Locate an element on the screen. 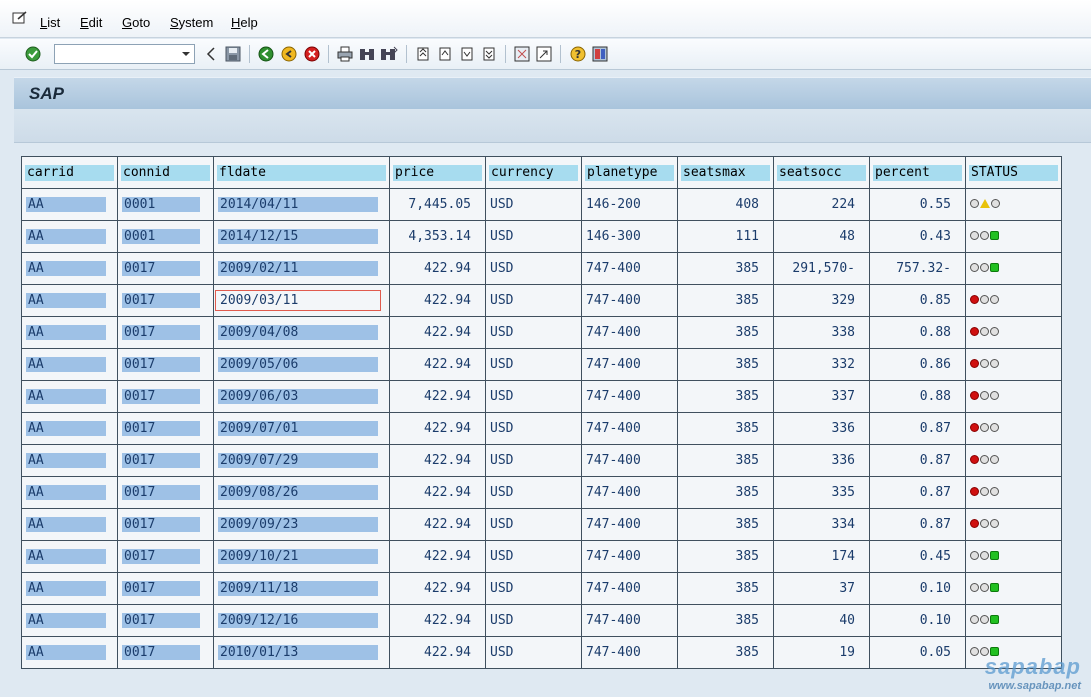 The height and width of the screenshot is (697, 1091). menu-help: Help is located at coordinates (244, 22).